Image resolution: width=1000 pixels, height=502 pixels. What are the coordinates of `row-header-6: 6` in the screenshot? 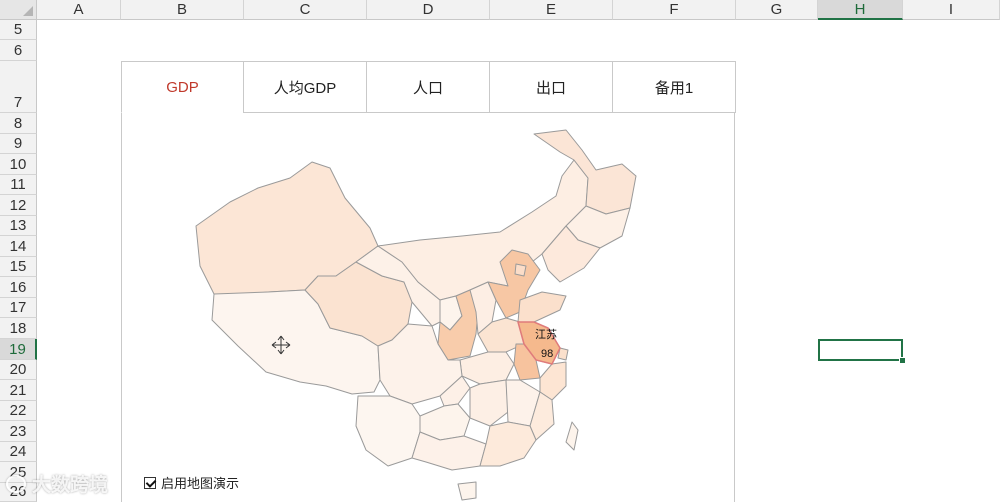 It's located at (18, 50).